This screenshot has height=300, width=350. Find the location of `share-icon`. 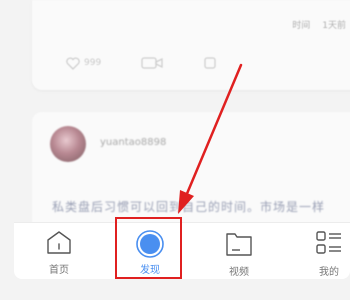

share-icon is located at coordinates (210, 63).